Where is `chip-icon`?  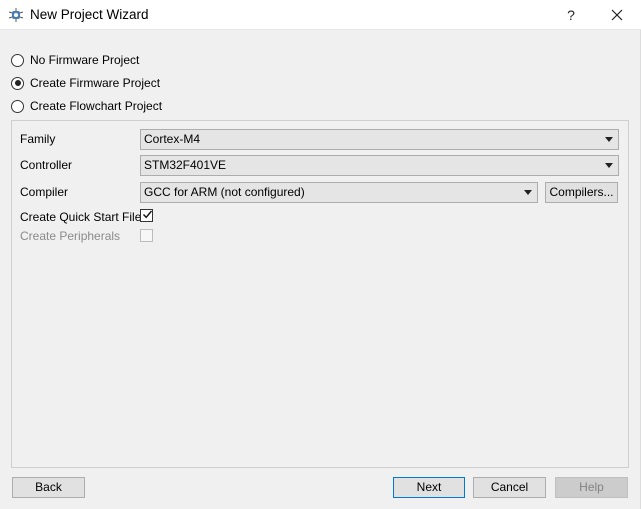 chip-icon is located at coordinates (16, 15).